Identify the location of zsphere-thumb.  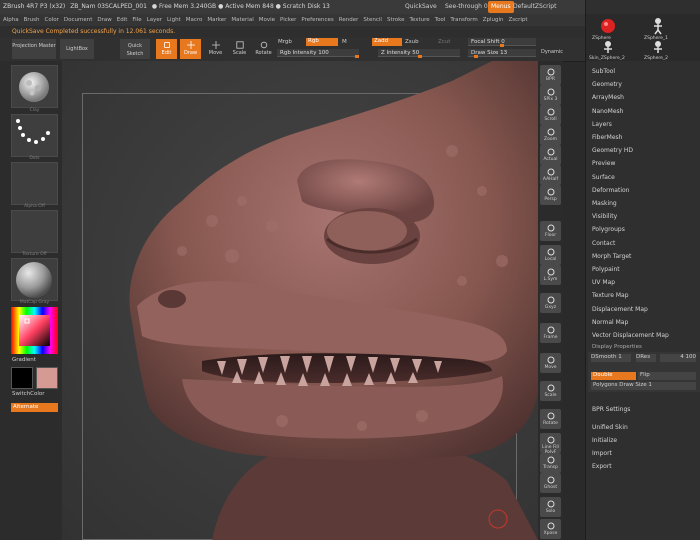
(608, 26).